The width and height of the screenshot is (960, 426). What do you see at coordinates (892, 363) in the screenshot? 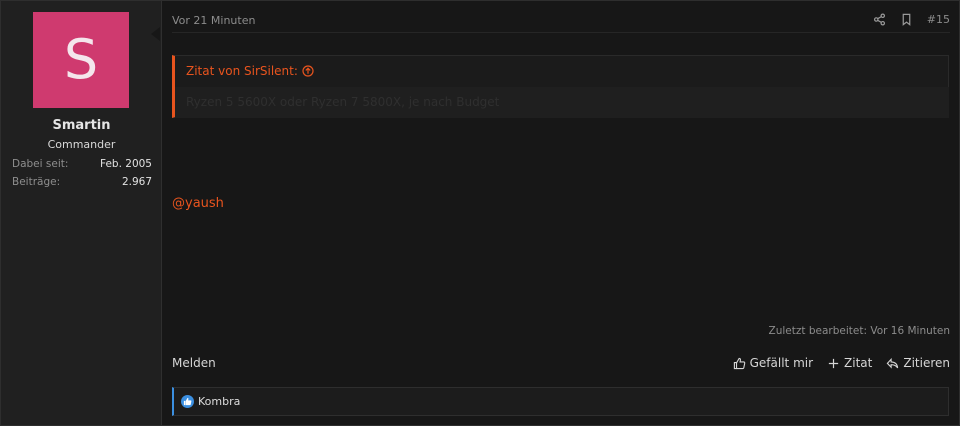
I see `reply-icon` at bounding box center [892, 363].